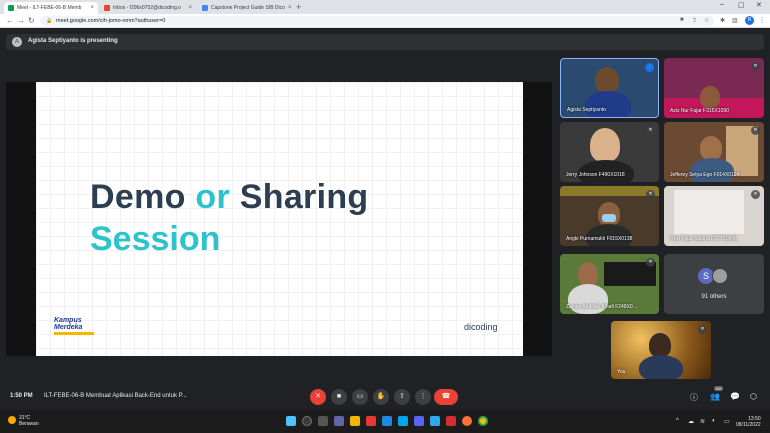  Describe the element at coordinates (360, 397) in the screenshot. I see `captions-button: ▭` at that location.